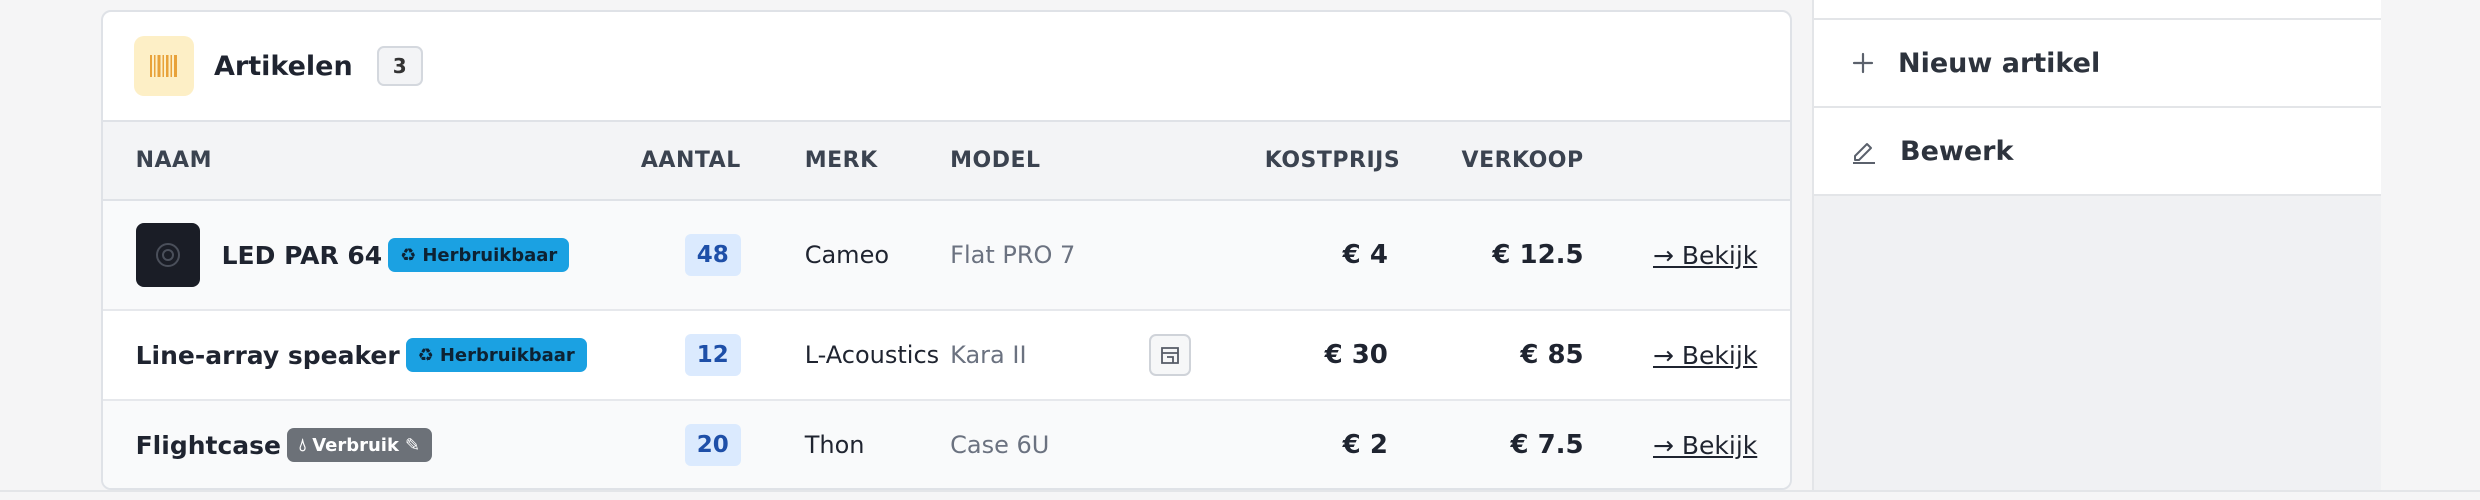 The image size is (2480, 500). Describe the element at coordinates (369, 161) in the screenshot. I see `col-naam: NAAM` at that location.